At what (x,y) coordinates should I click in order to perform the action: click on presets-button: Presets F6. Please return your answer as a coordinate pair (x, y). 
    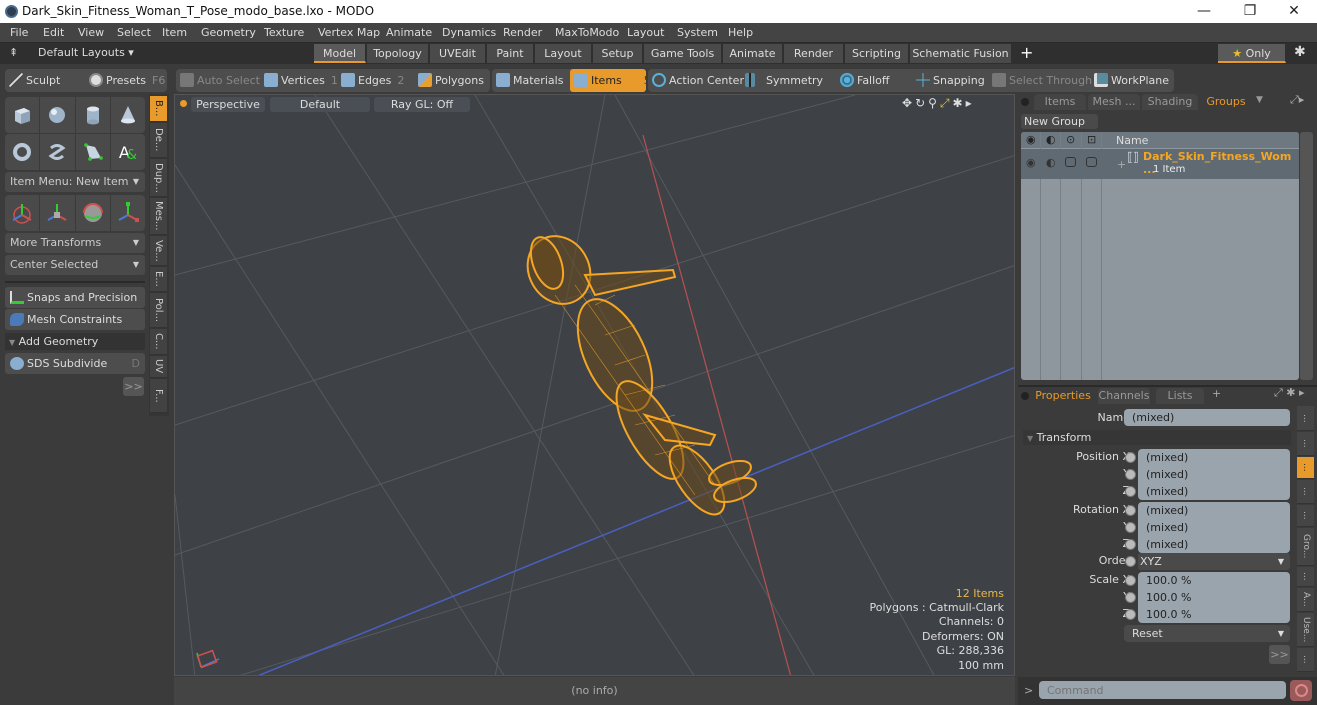
    Looking at the image, I should click on (127, 80).